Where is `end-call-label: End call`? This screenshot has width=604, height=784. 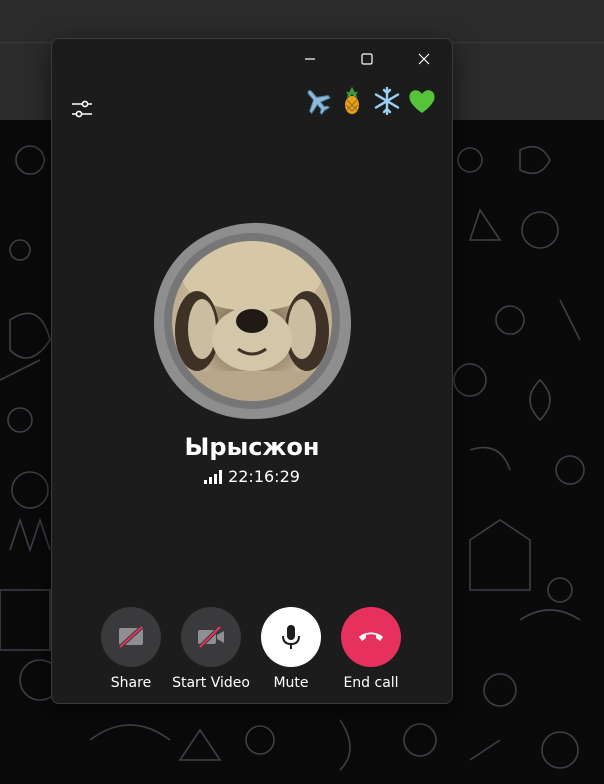
end-call-label: End call is located at coordinates (371, 683).